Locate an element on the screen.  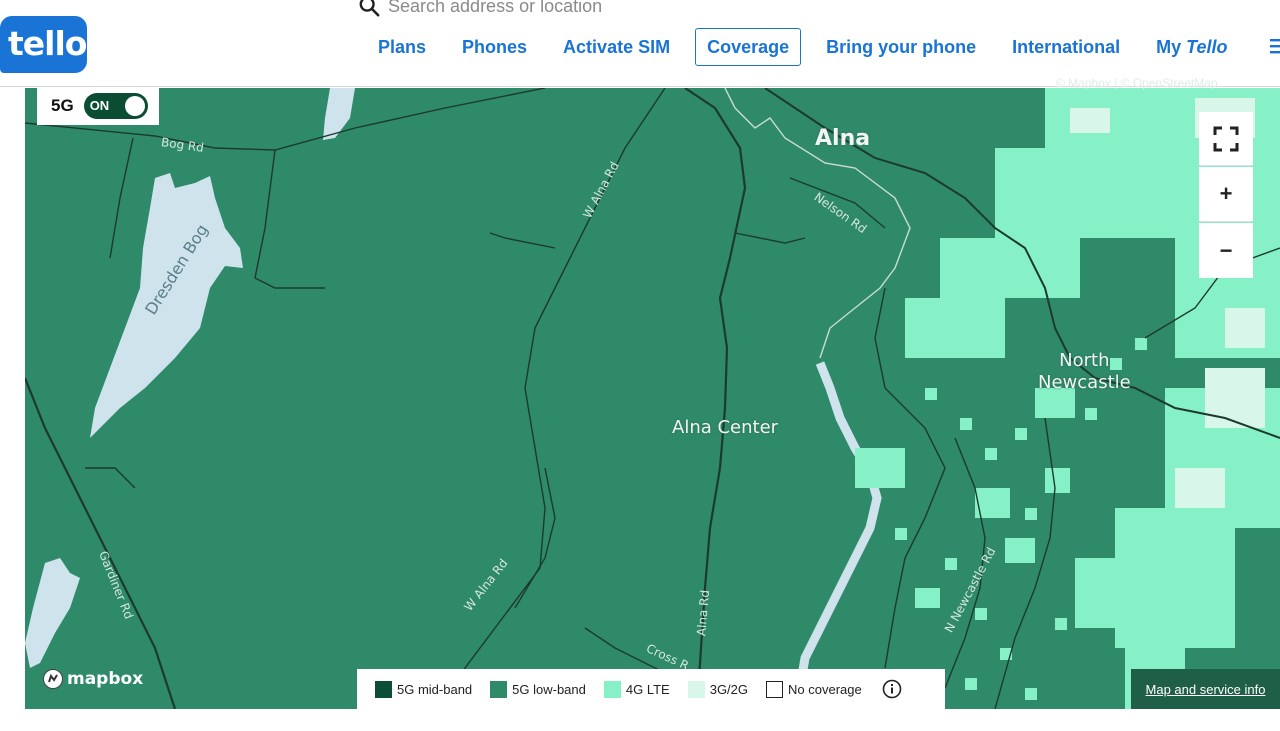
nav-my-tello-prefix: My is located at coordinates (1171, 46).